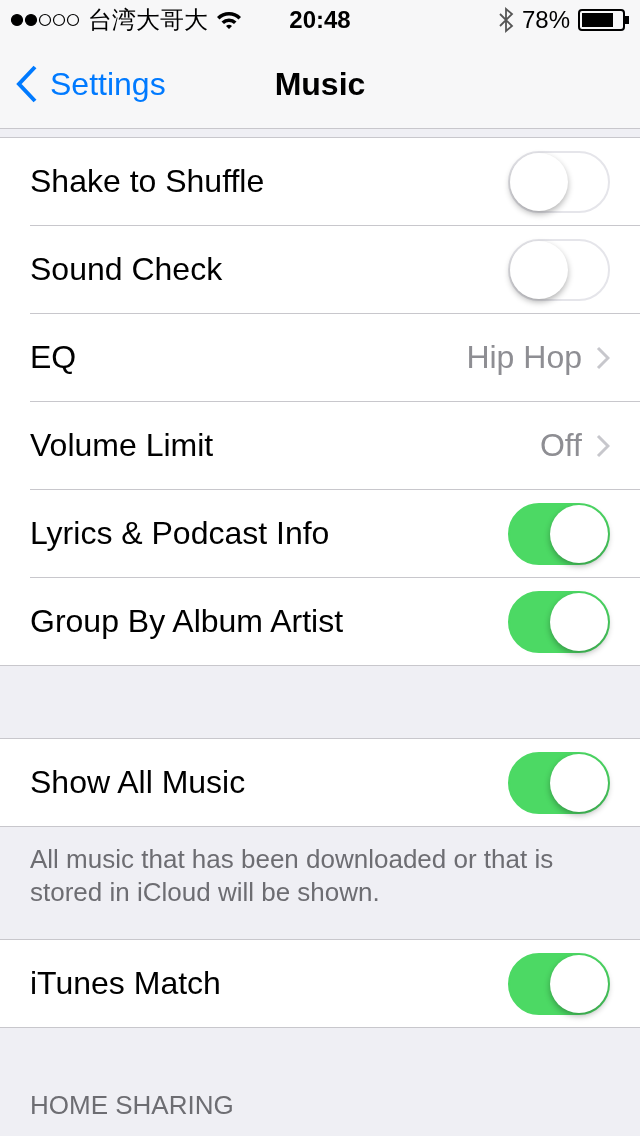 The image size is (640, 1136). Describe the element at coordinates (320, 883) in the screenshot. I see `section-footer: All music that has been downloaded or that is stored in iCloud will be shown.` at that location.